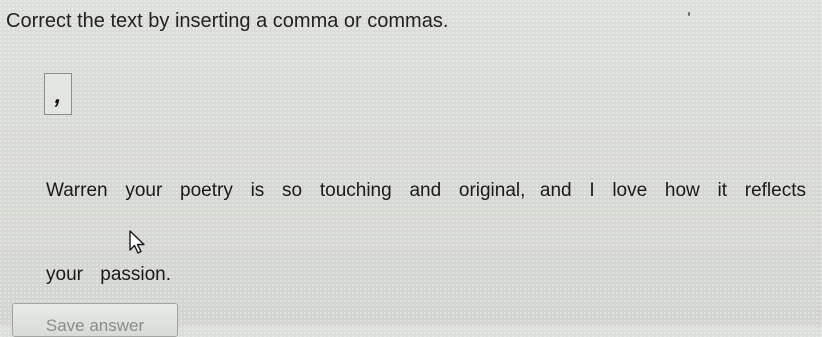 This screenshot has width=822, height=337. What do you see at coordinates (355, 190) in the screenshot?
I see `sentence-word: touching` at bounding box center [355, 190].